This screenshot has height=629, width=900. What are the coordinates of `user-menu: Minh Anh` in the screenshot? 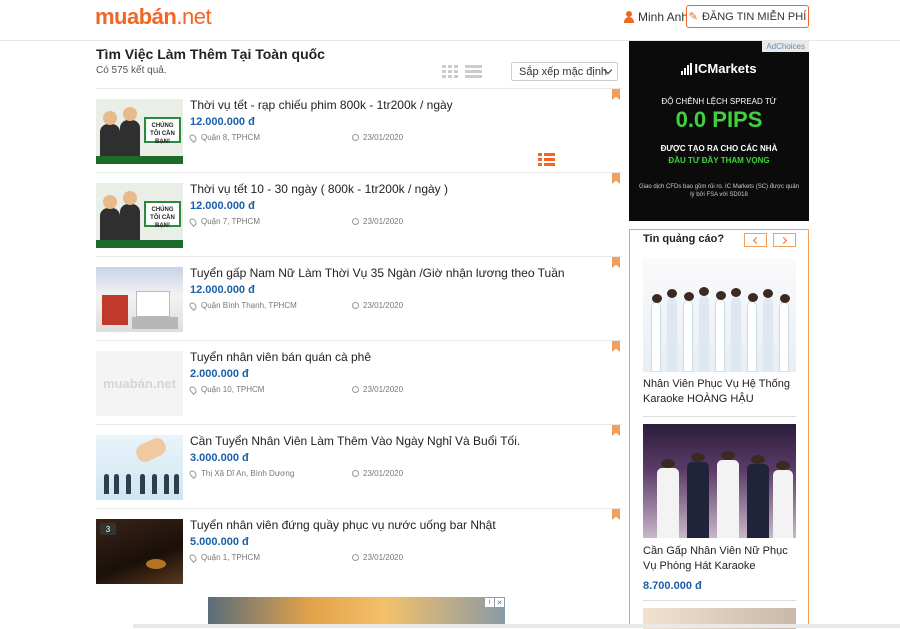 It's located at (656, 17).